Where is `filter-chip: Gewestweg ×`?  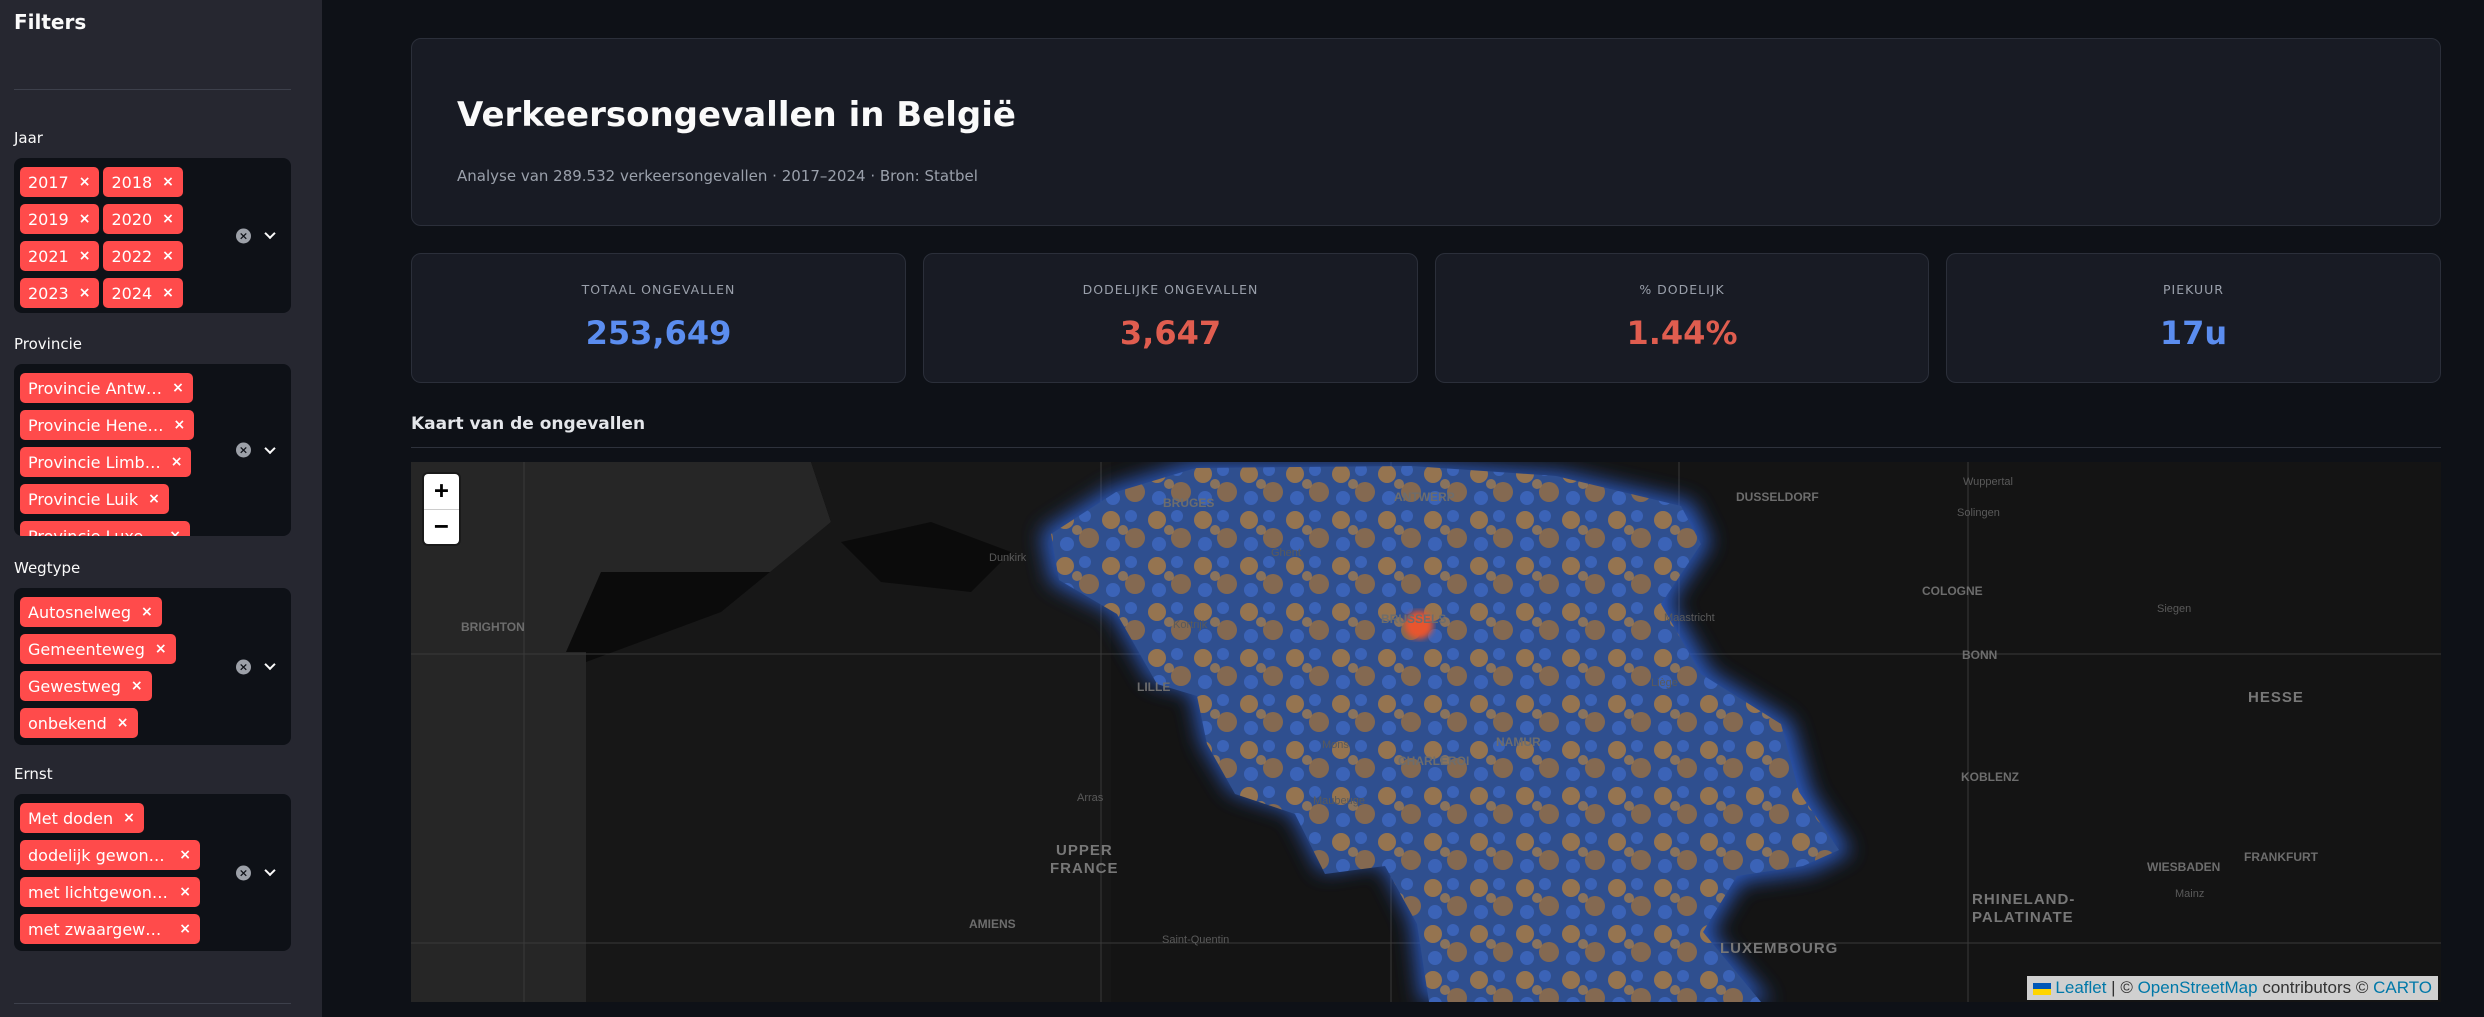 filter-chip: Gewestweg × is located at coordinates (86, 686).